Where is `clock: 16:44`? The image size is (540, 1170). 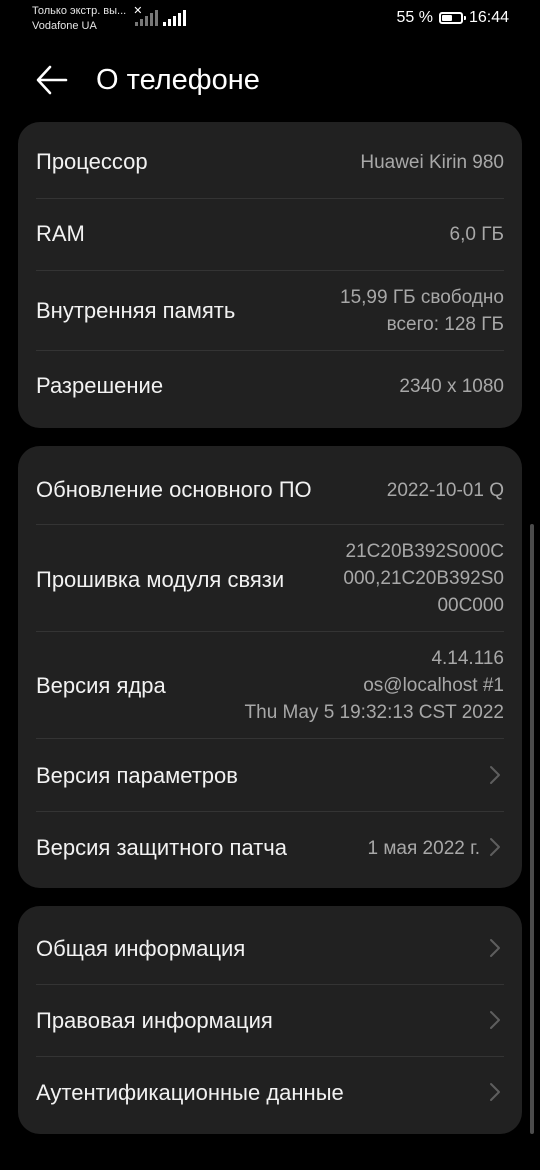
clock: 16:44 is located at coordinates (488, 17).